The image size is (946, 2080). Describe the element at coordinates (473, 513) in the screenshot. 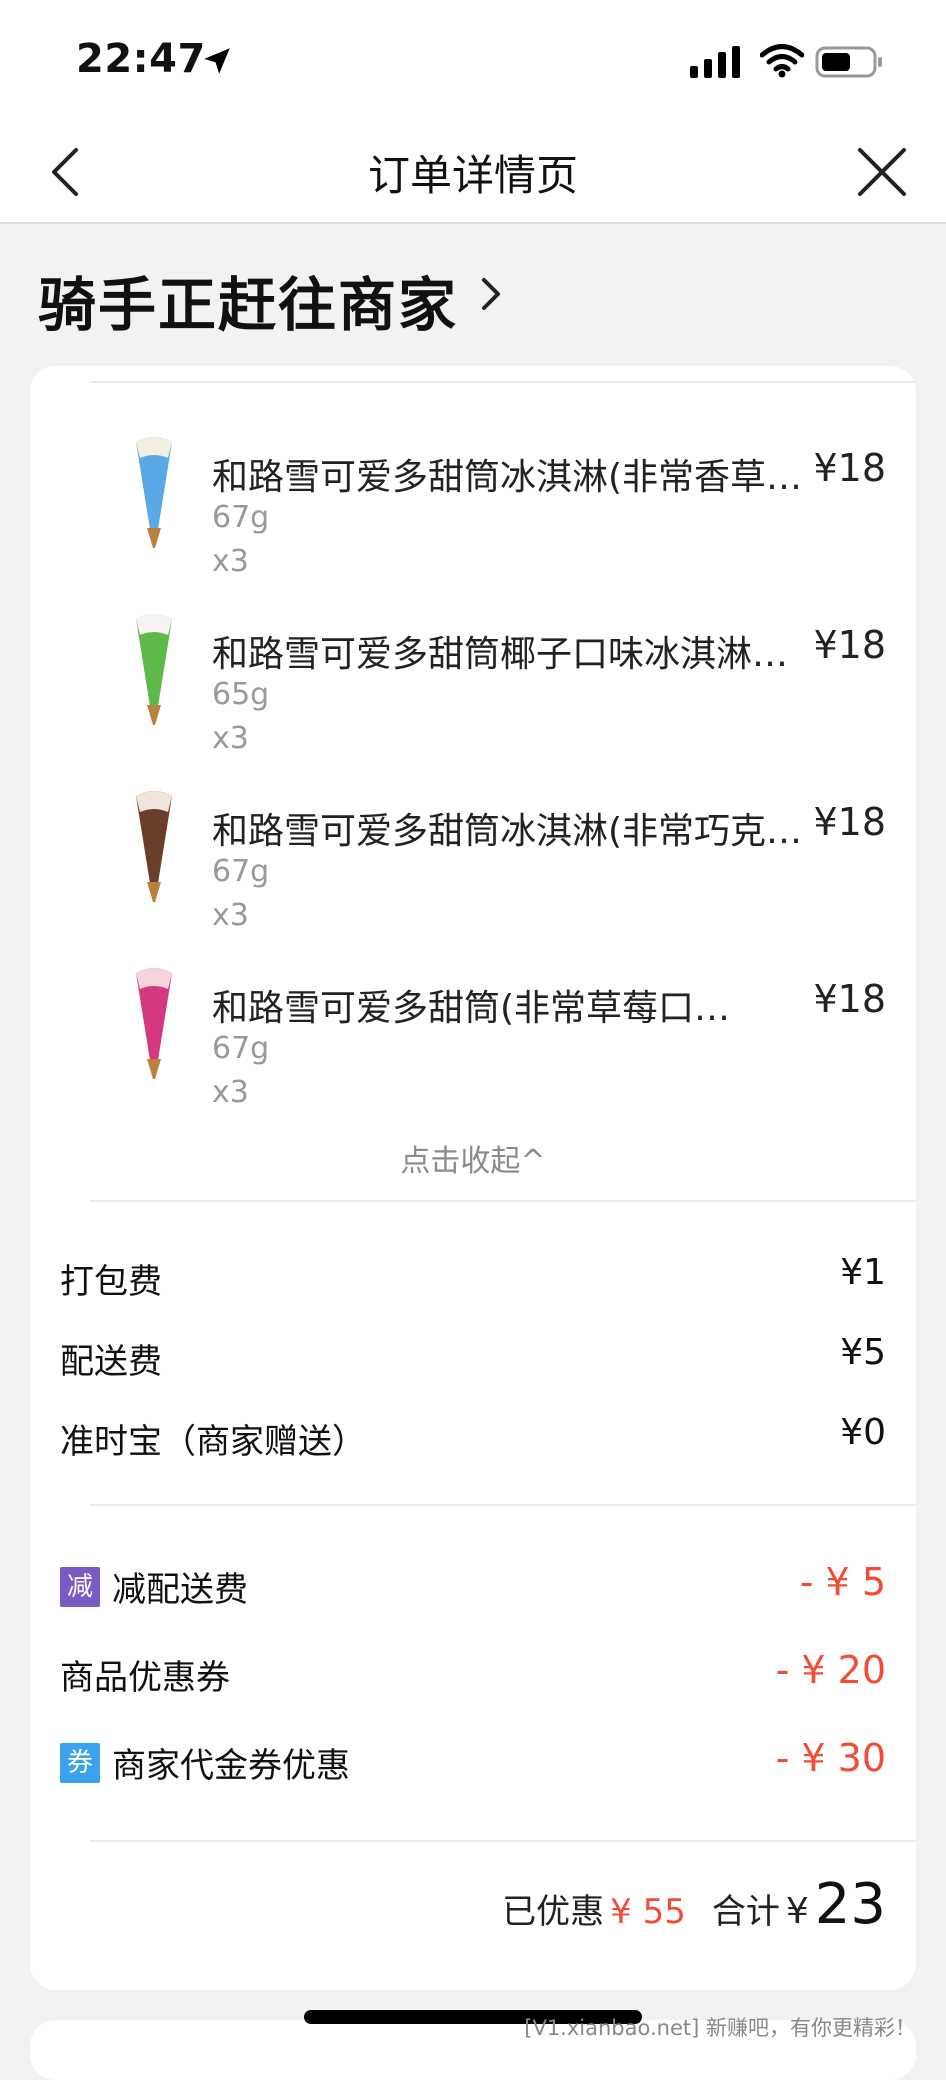

I see `order-item-1: 和路雪可爱多甜筒冰淇淋(非常香草… 67g x3 ¥18` at that location.